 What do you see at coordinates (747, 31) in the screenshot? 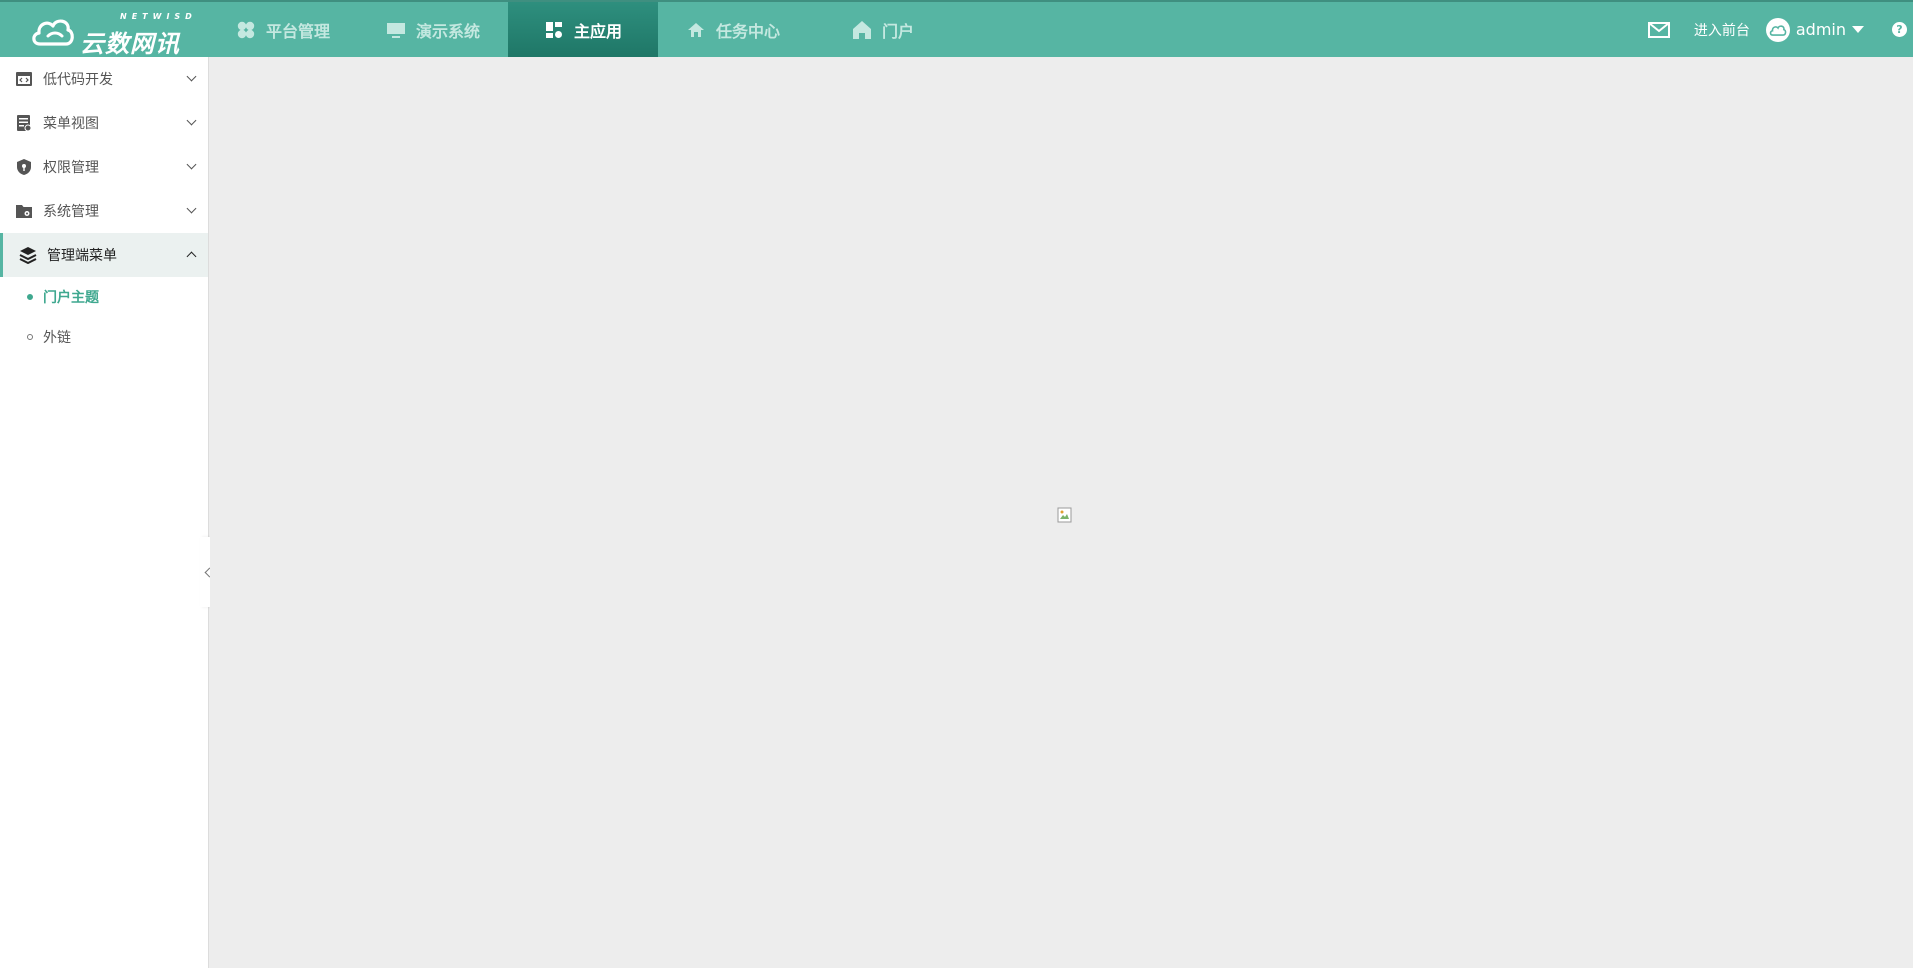
I see `nav-label: 任务中心` at bounding box center [747, 31].